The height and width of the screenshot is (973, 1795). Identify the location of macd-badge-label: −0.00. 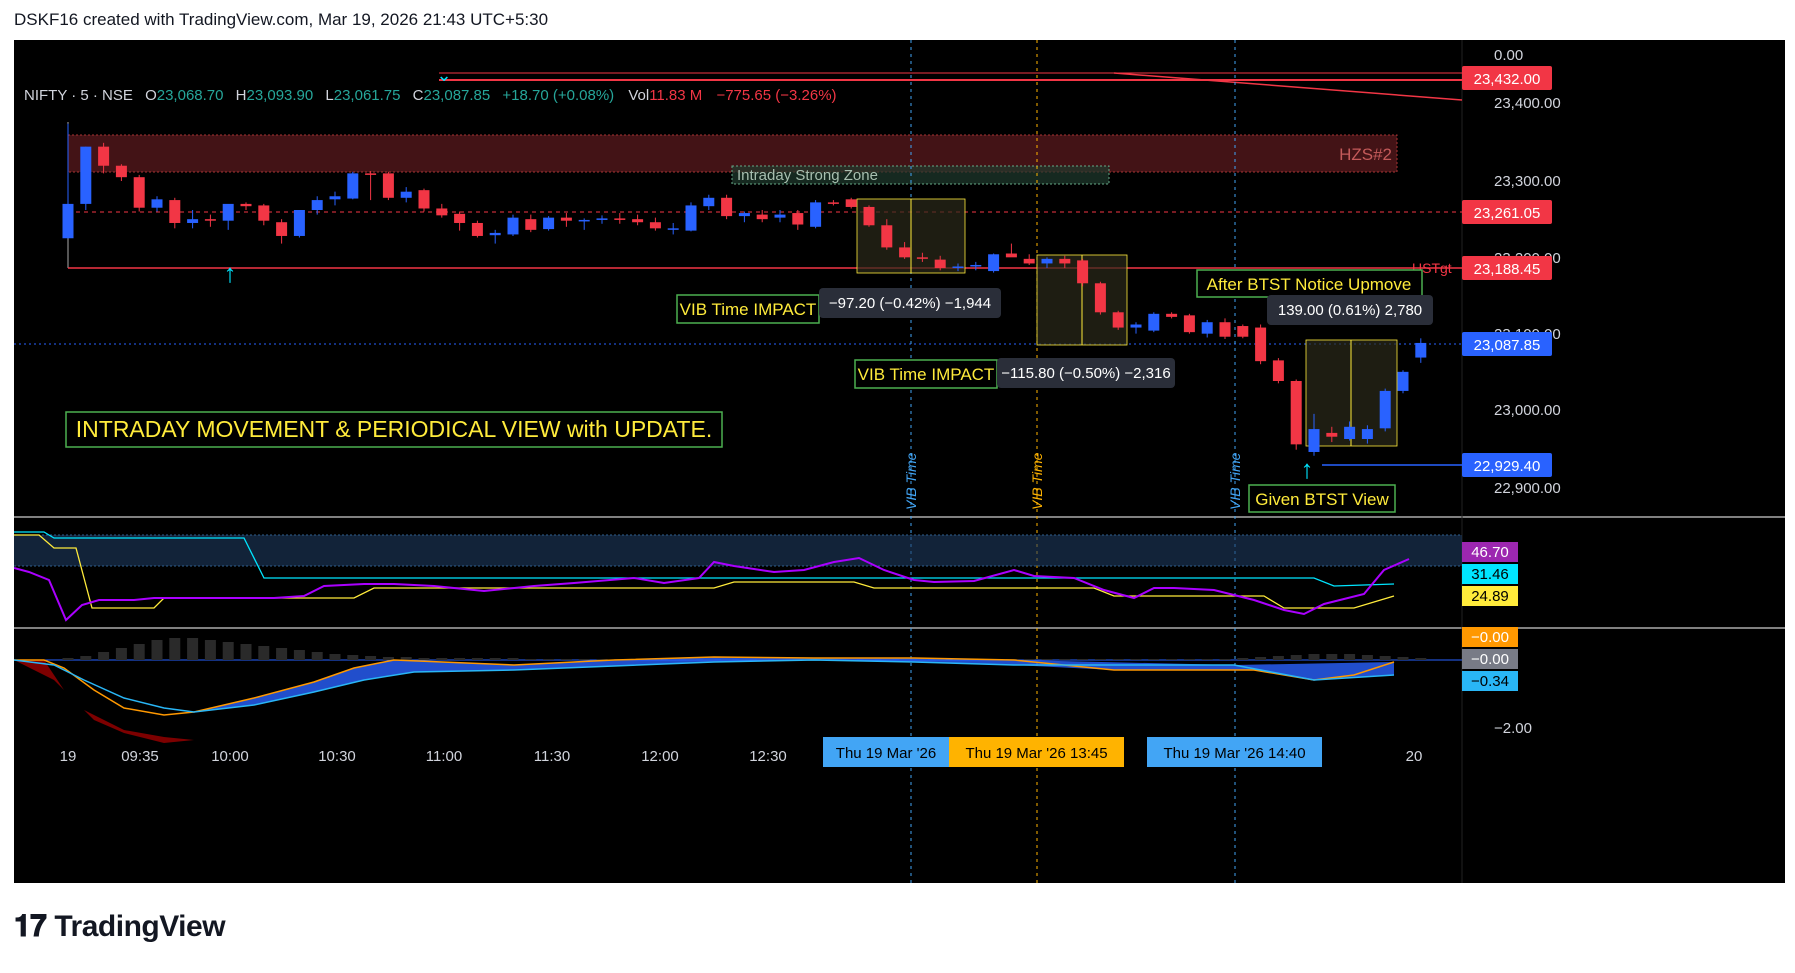
(1490, 637).